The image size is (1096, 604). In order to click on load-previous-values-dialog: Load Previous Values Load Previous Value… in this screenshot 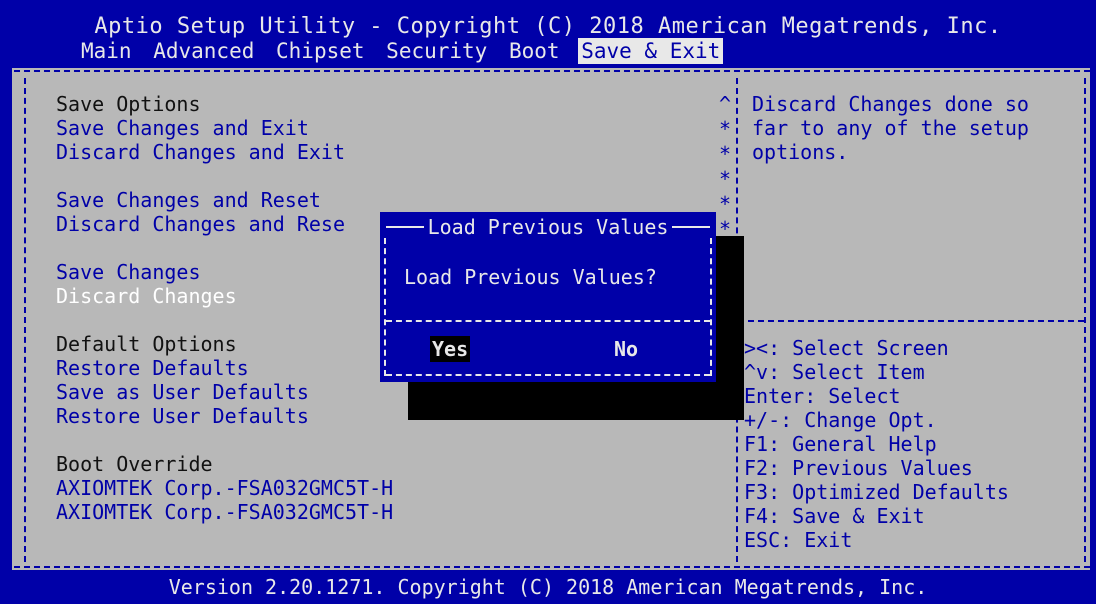, I will do `click(548, 297)`.